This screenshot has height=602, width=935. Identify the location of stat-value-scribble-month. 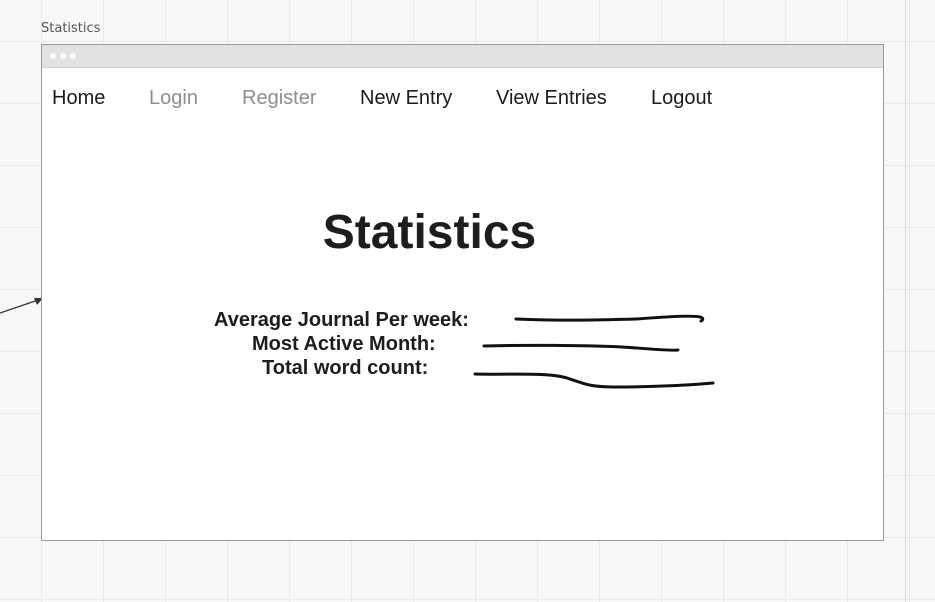
(581, 347).